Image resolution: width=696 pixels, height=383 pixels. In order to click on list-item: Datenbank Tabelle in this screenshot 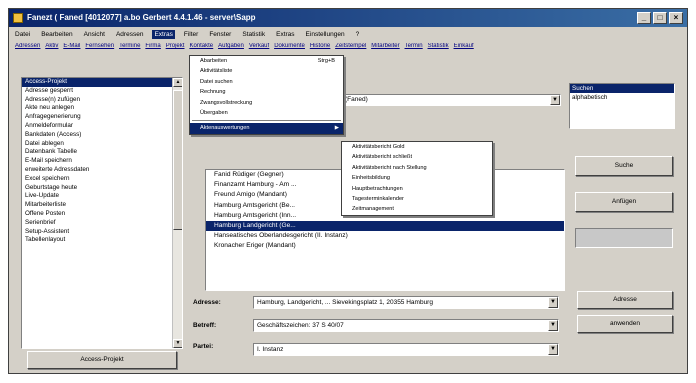, I will do `click(97, 152)`.